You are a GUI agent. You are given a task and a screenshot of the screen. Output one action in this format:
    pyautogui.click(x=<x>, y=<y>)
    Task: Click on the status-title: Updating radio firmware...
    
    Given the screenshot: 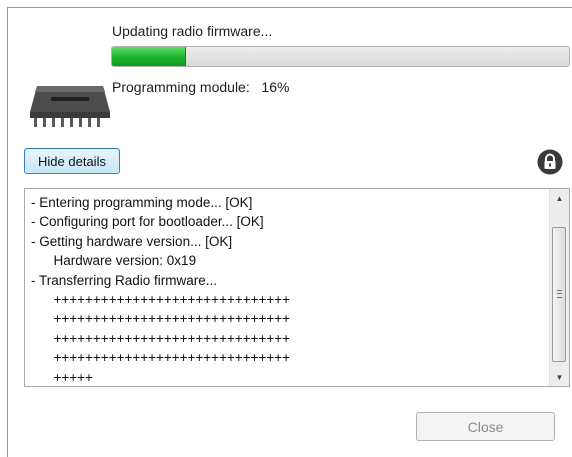 What is the action you would take?
    pyautogui.click(x=192, y=31)
    